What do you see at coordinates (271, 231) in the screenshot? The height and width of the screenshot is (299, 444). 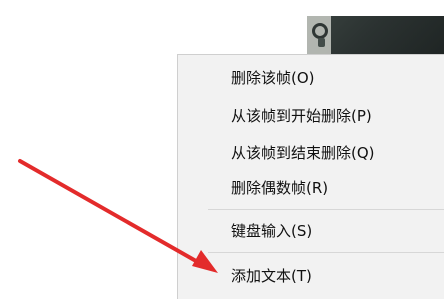 I see `menu-item-keyboard-input: 键盘输入(S)` at bounding box center [271, 231].